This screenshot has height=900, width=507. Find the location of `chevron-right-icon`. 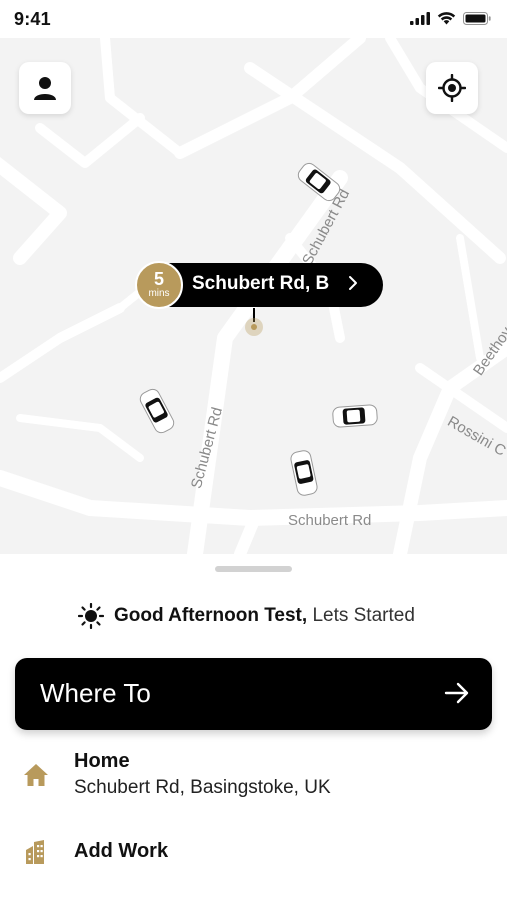

chevron-right-icon is located at coordinates (353, 283).